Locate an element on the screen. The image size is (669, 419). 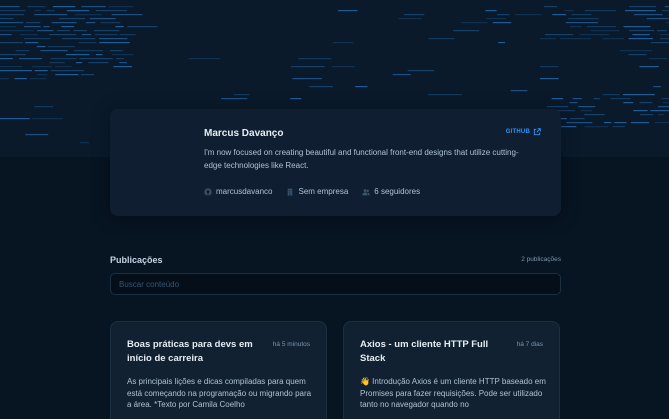
avatar is located at coordinates (162, 161).